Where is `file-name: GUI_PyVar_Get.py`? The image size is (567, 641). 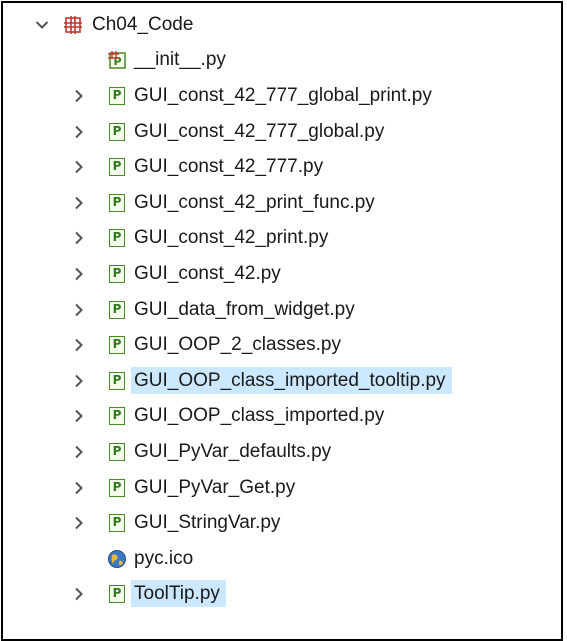
file-name: GUI_PyVar_Get.py is located at coordinates (215, 487).